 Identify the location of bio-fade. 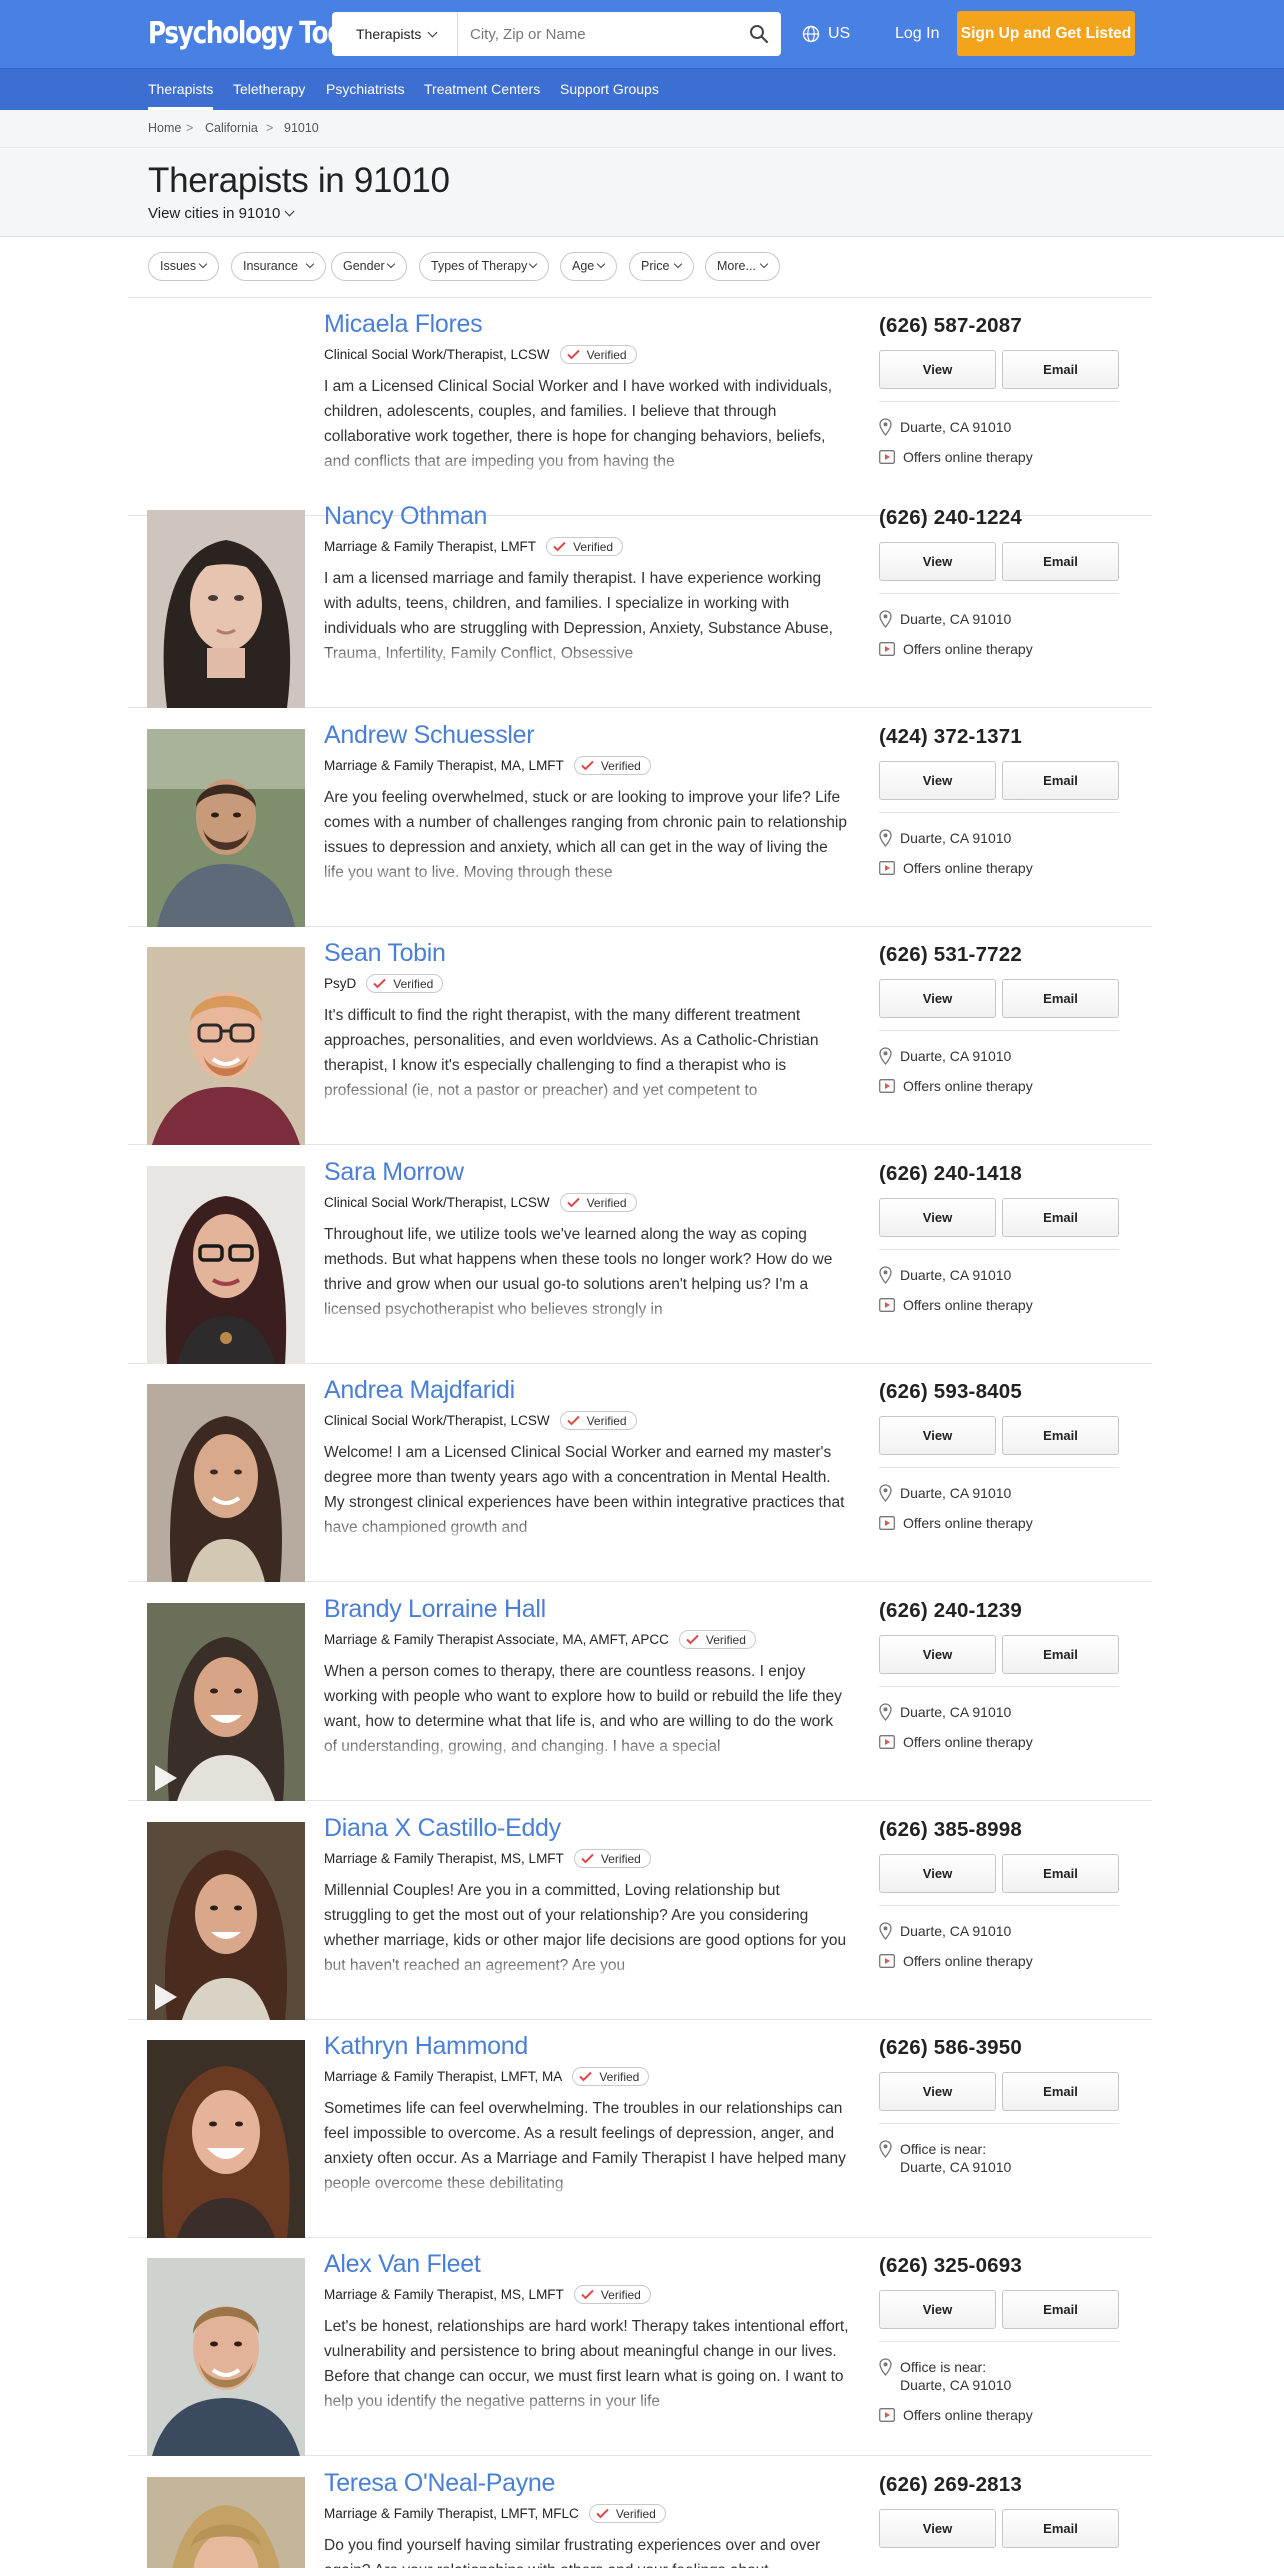
(586, 1093).